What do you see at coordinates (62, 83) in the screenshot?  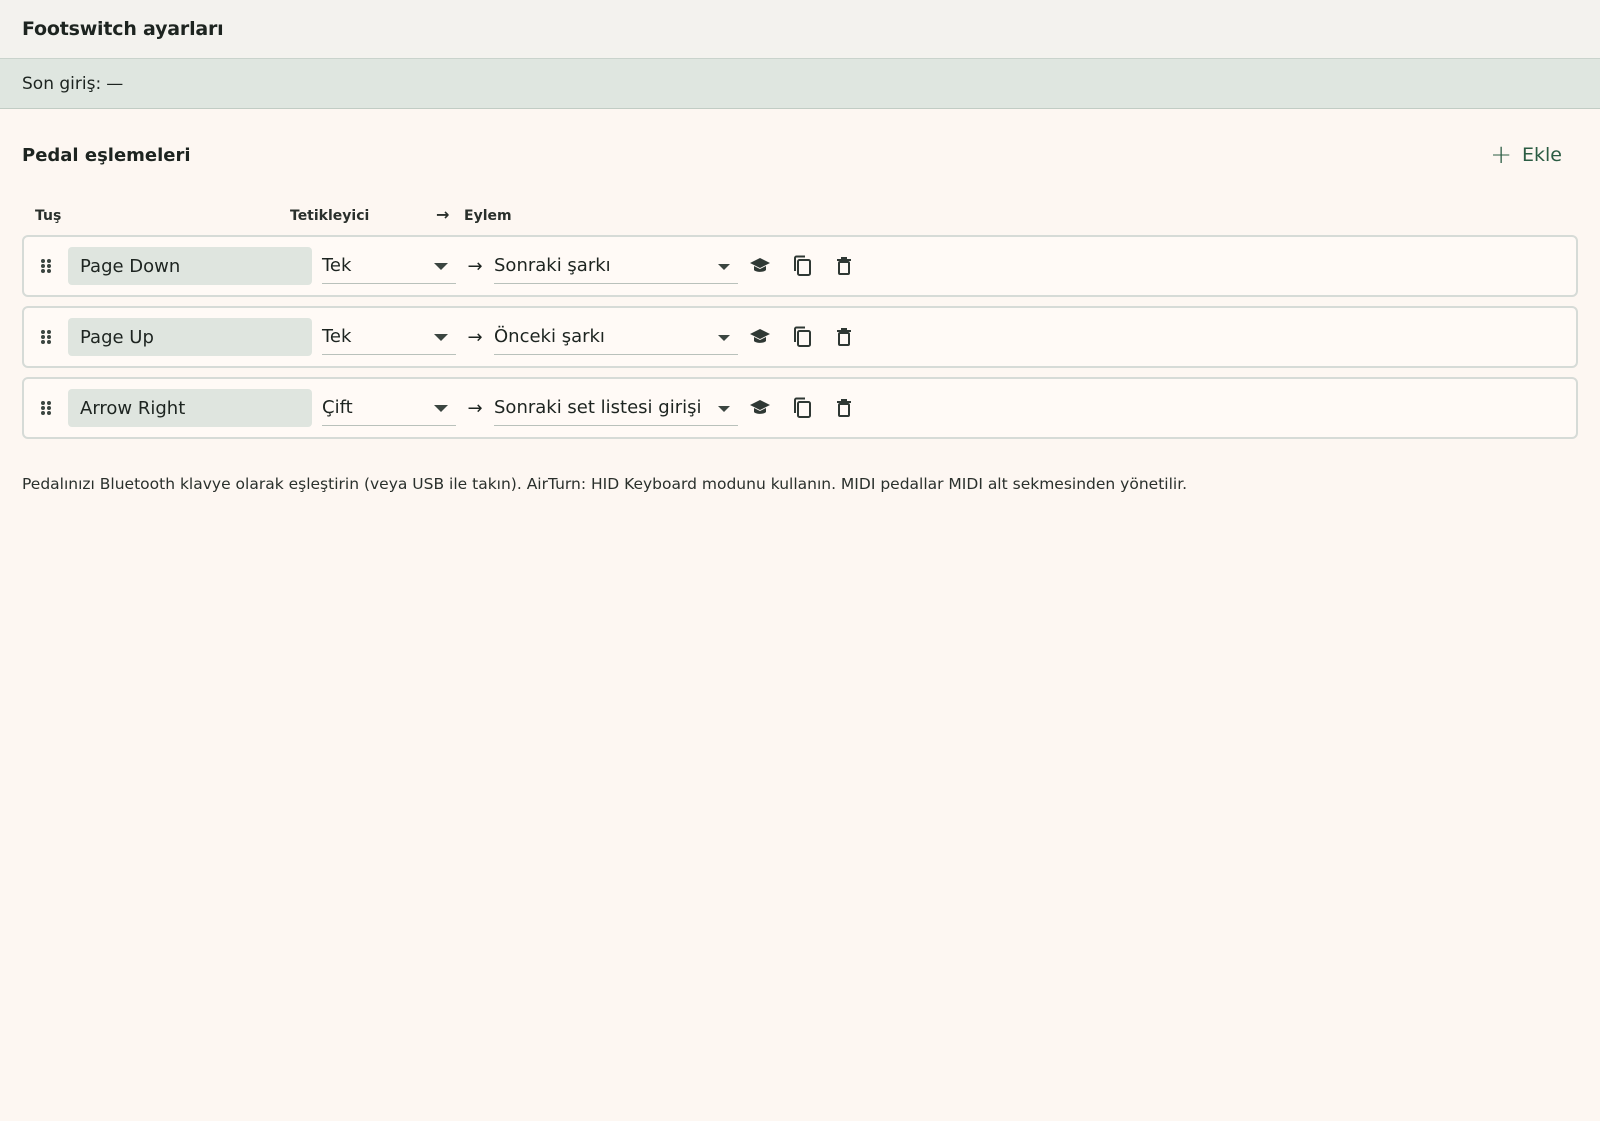 I see `last-input-label: Son giriş:` at bounding box center [62, 83].